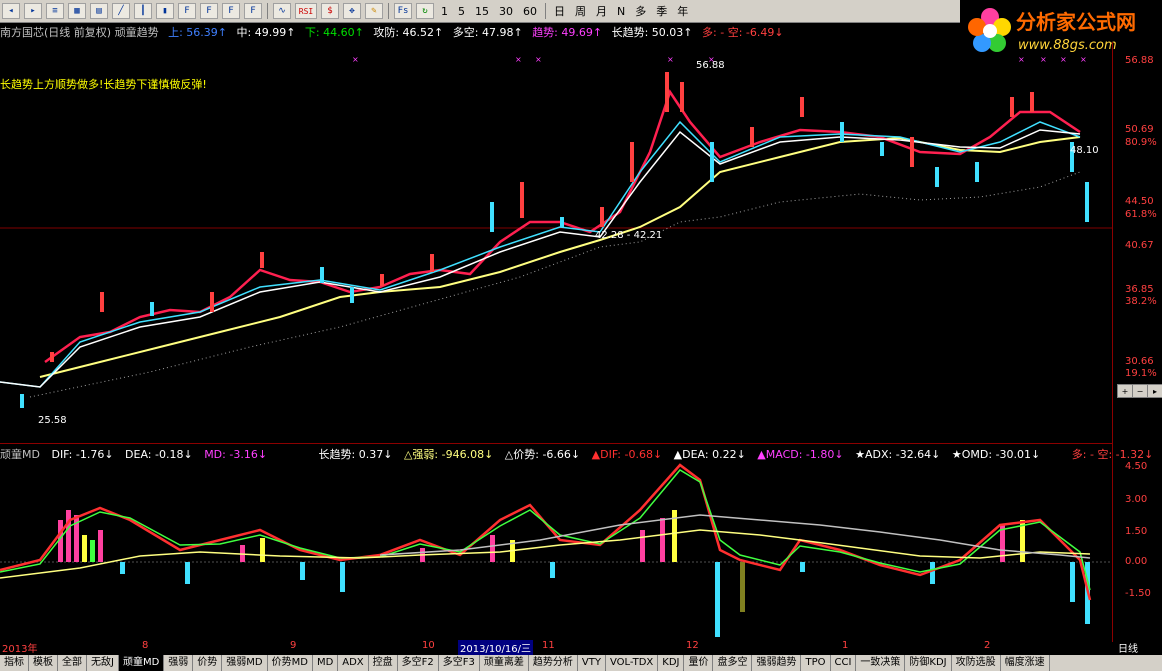 This screenshot has width=1162, height=671. I want to click on attack-value: 攻防: 46.52↑, so click(408, 32).